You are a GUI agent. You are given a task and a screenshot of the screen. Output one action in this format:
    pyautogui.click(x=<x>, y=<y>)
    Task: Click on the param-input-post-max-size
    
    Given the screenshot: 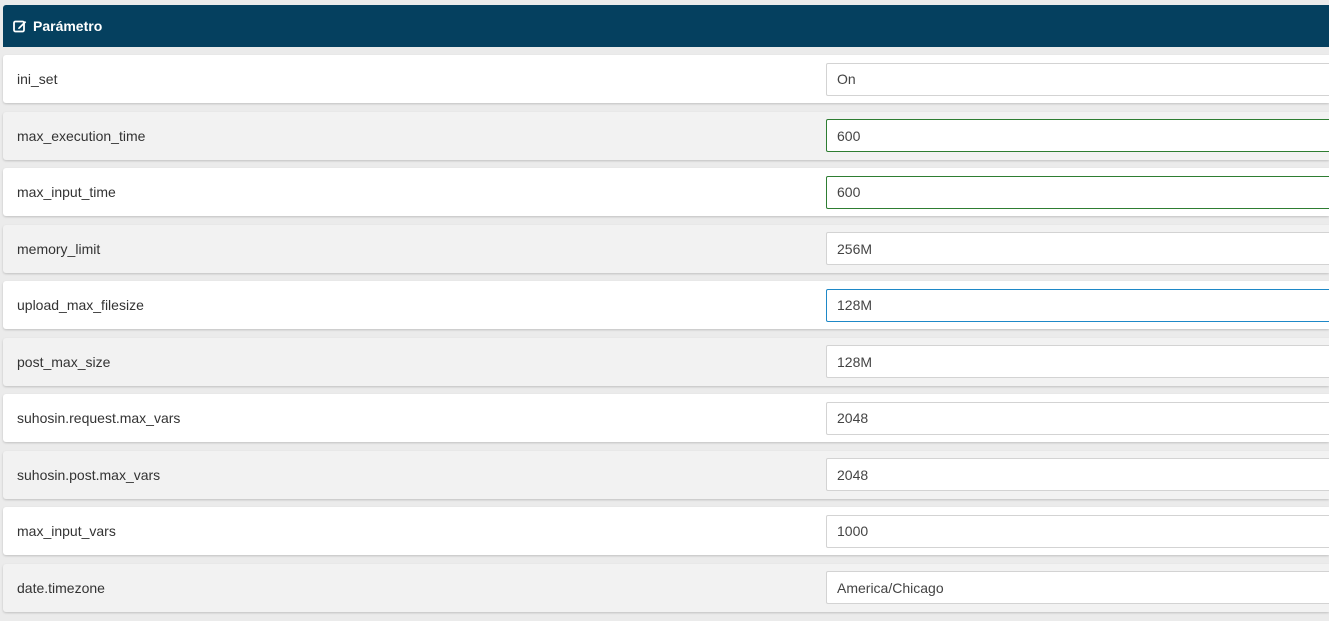 What is the action you would take?
    pyautogui.click(x=1077, y=361)
    